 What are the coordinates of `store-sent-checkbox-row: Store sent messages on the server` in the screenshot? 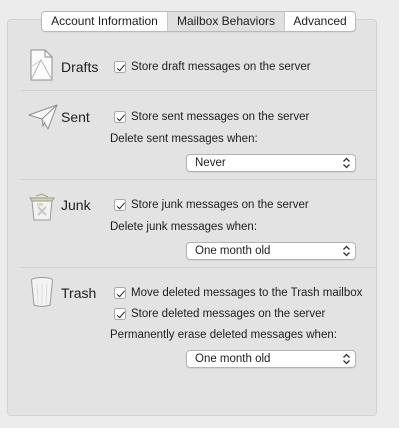 It's located at (211, 117).